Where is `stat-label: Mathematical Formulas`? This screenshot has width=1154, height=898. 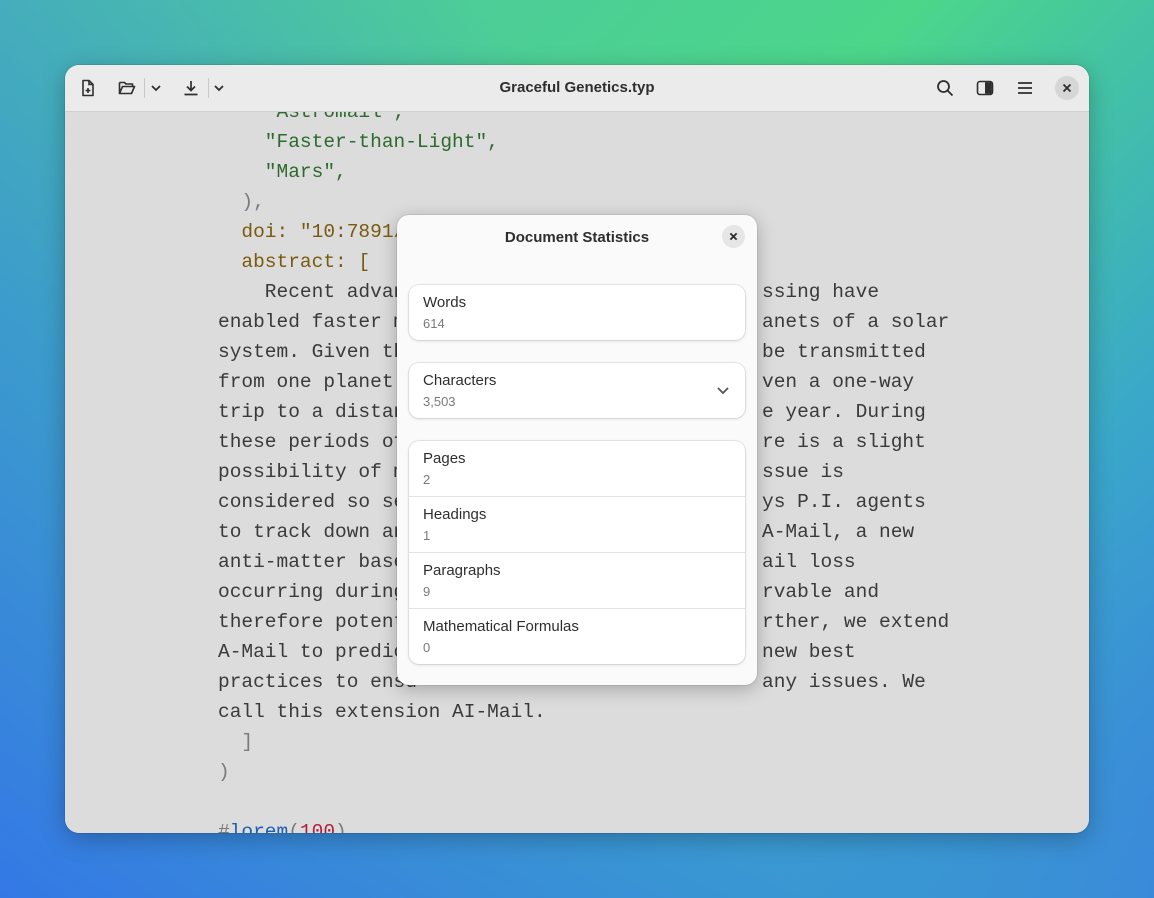
stat-label: Mathematical Formulas is located at coordinates (501, 626).